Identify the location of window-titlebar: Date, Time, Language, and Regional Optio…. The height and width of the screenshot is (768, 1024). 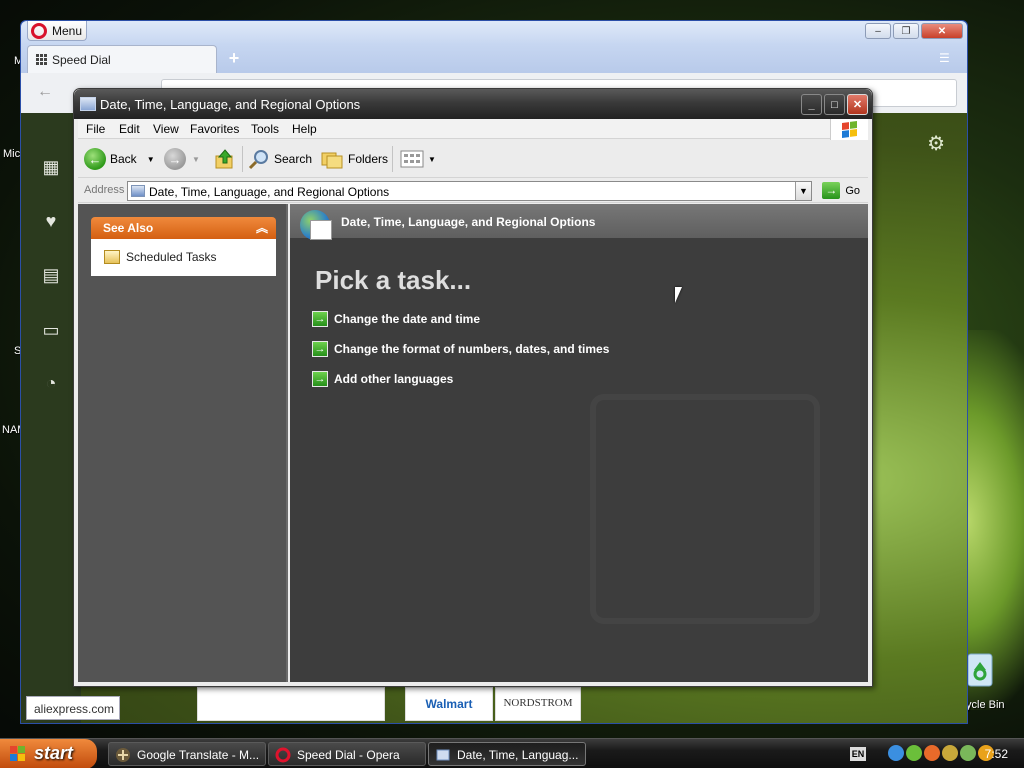
(473, 104).